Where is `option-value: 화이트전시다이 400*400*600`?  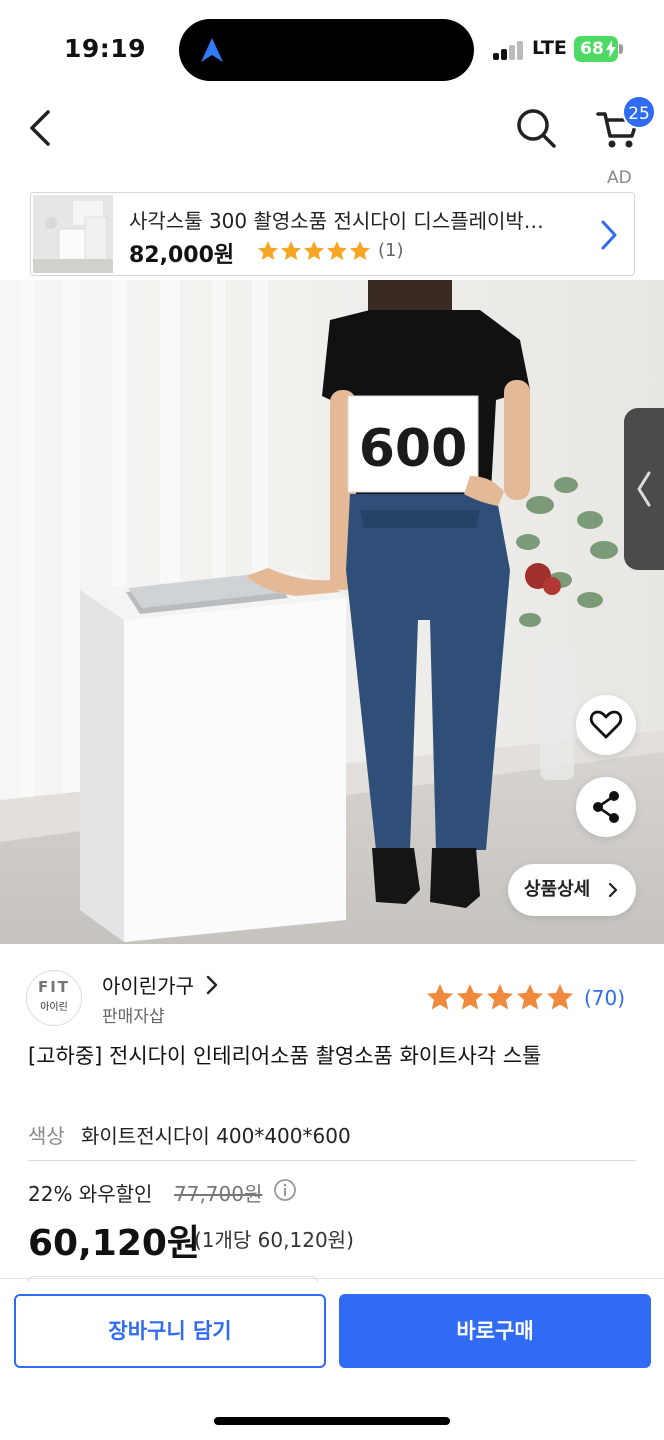
option-value: 화이트전시다이 400*400*600 is located at coordinates (216, 1134).